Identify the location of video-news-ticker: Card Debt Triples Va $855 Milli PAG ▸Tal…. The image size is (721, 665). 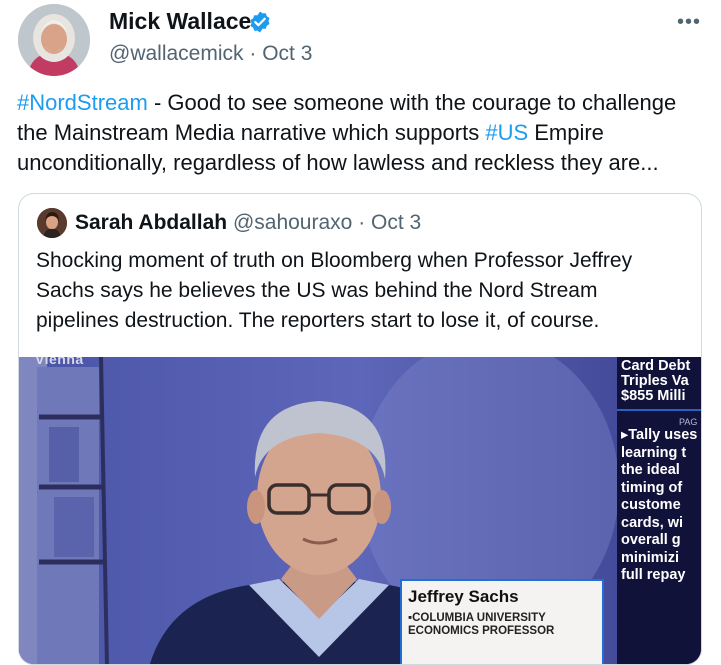
(659, 510).